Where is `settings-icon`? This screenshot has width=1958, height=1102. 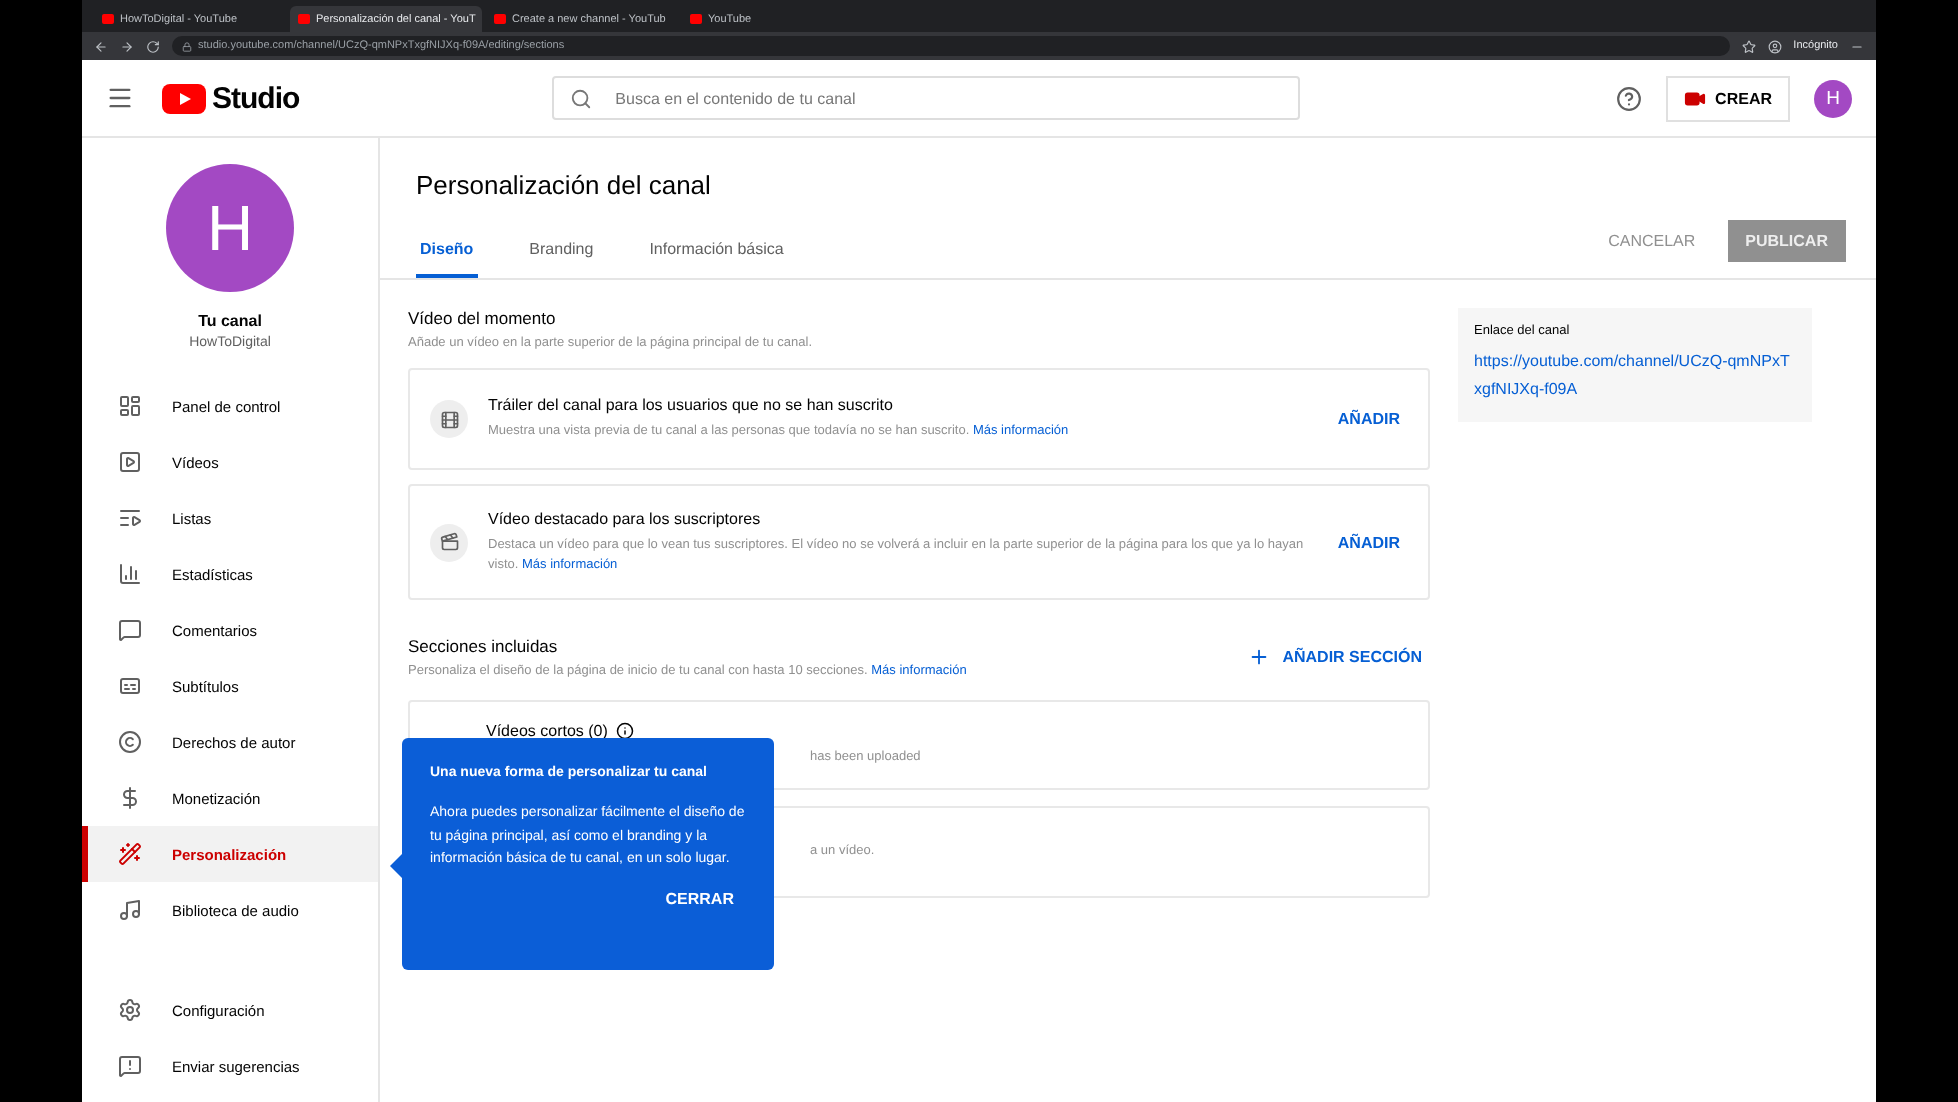
settings-icon is located at coordinates (130, 1010).